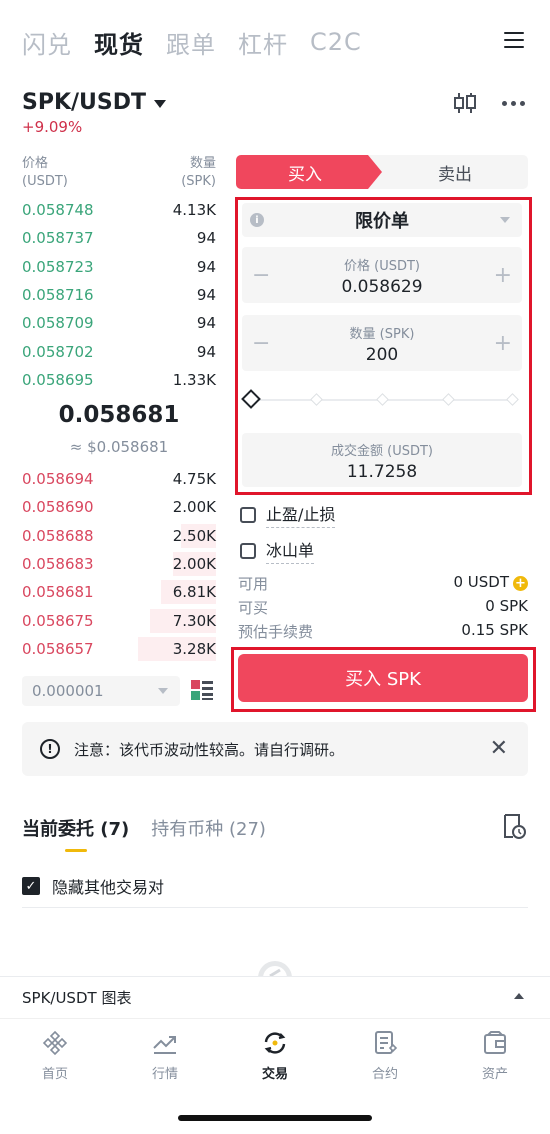 The image size is (550, 1134). Describe the element at coordinates (275, 997) in the screenshot. I see `chart-toggle-bar: SPK/USDT 图表` at that location.